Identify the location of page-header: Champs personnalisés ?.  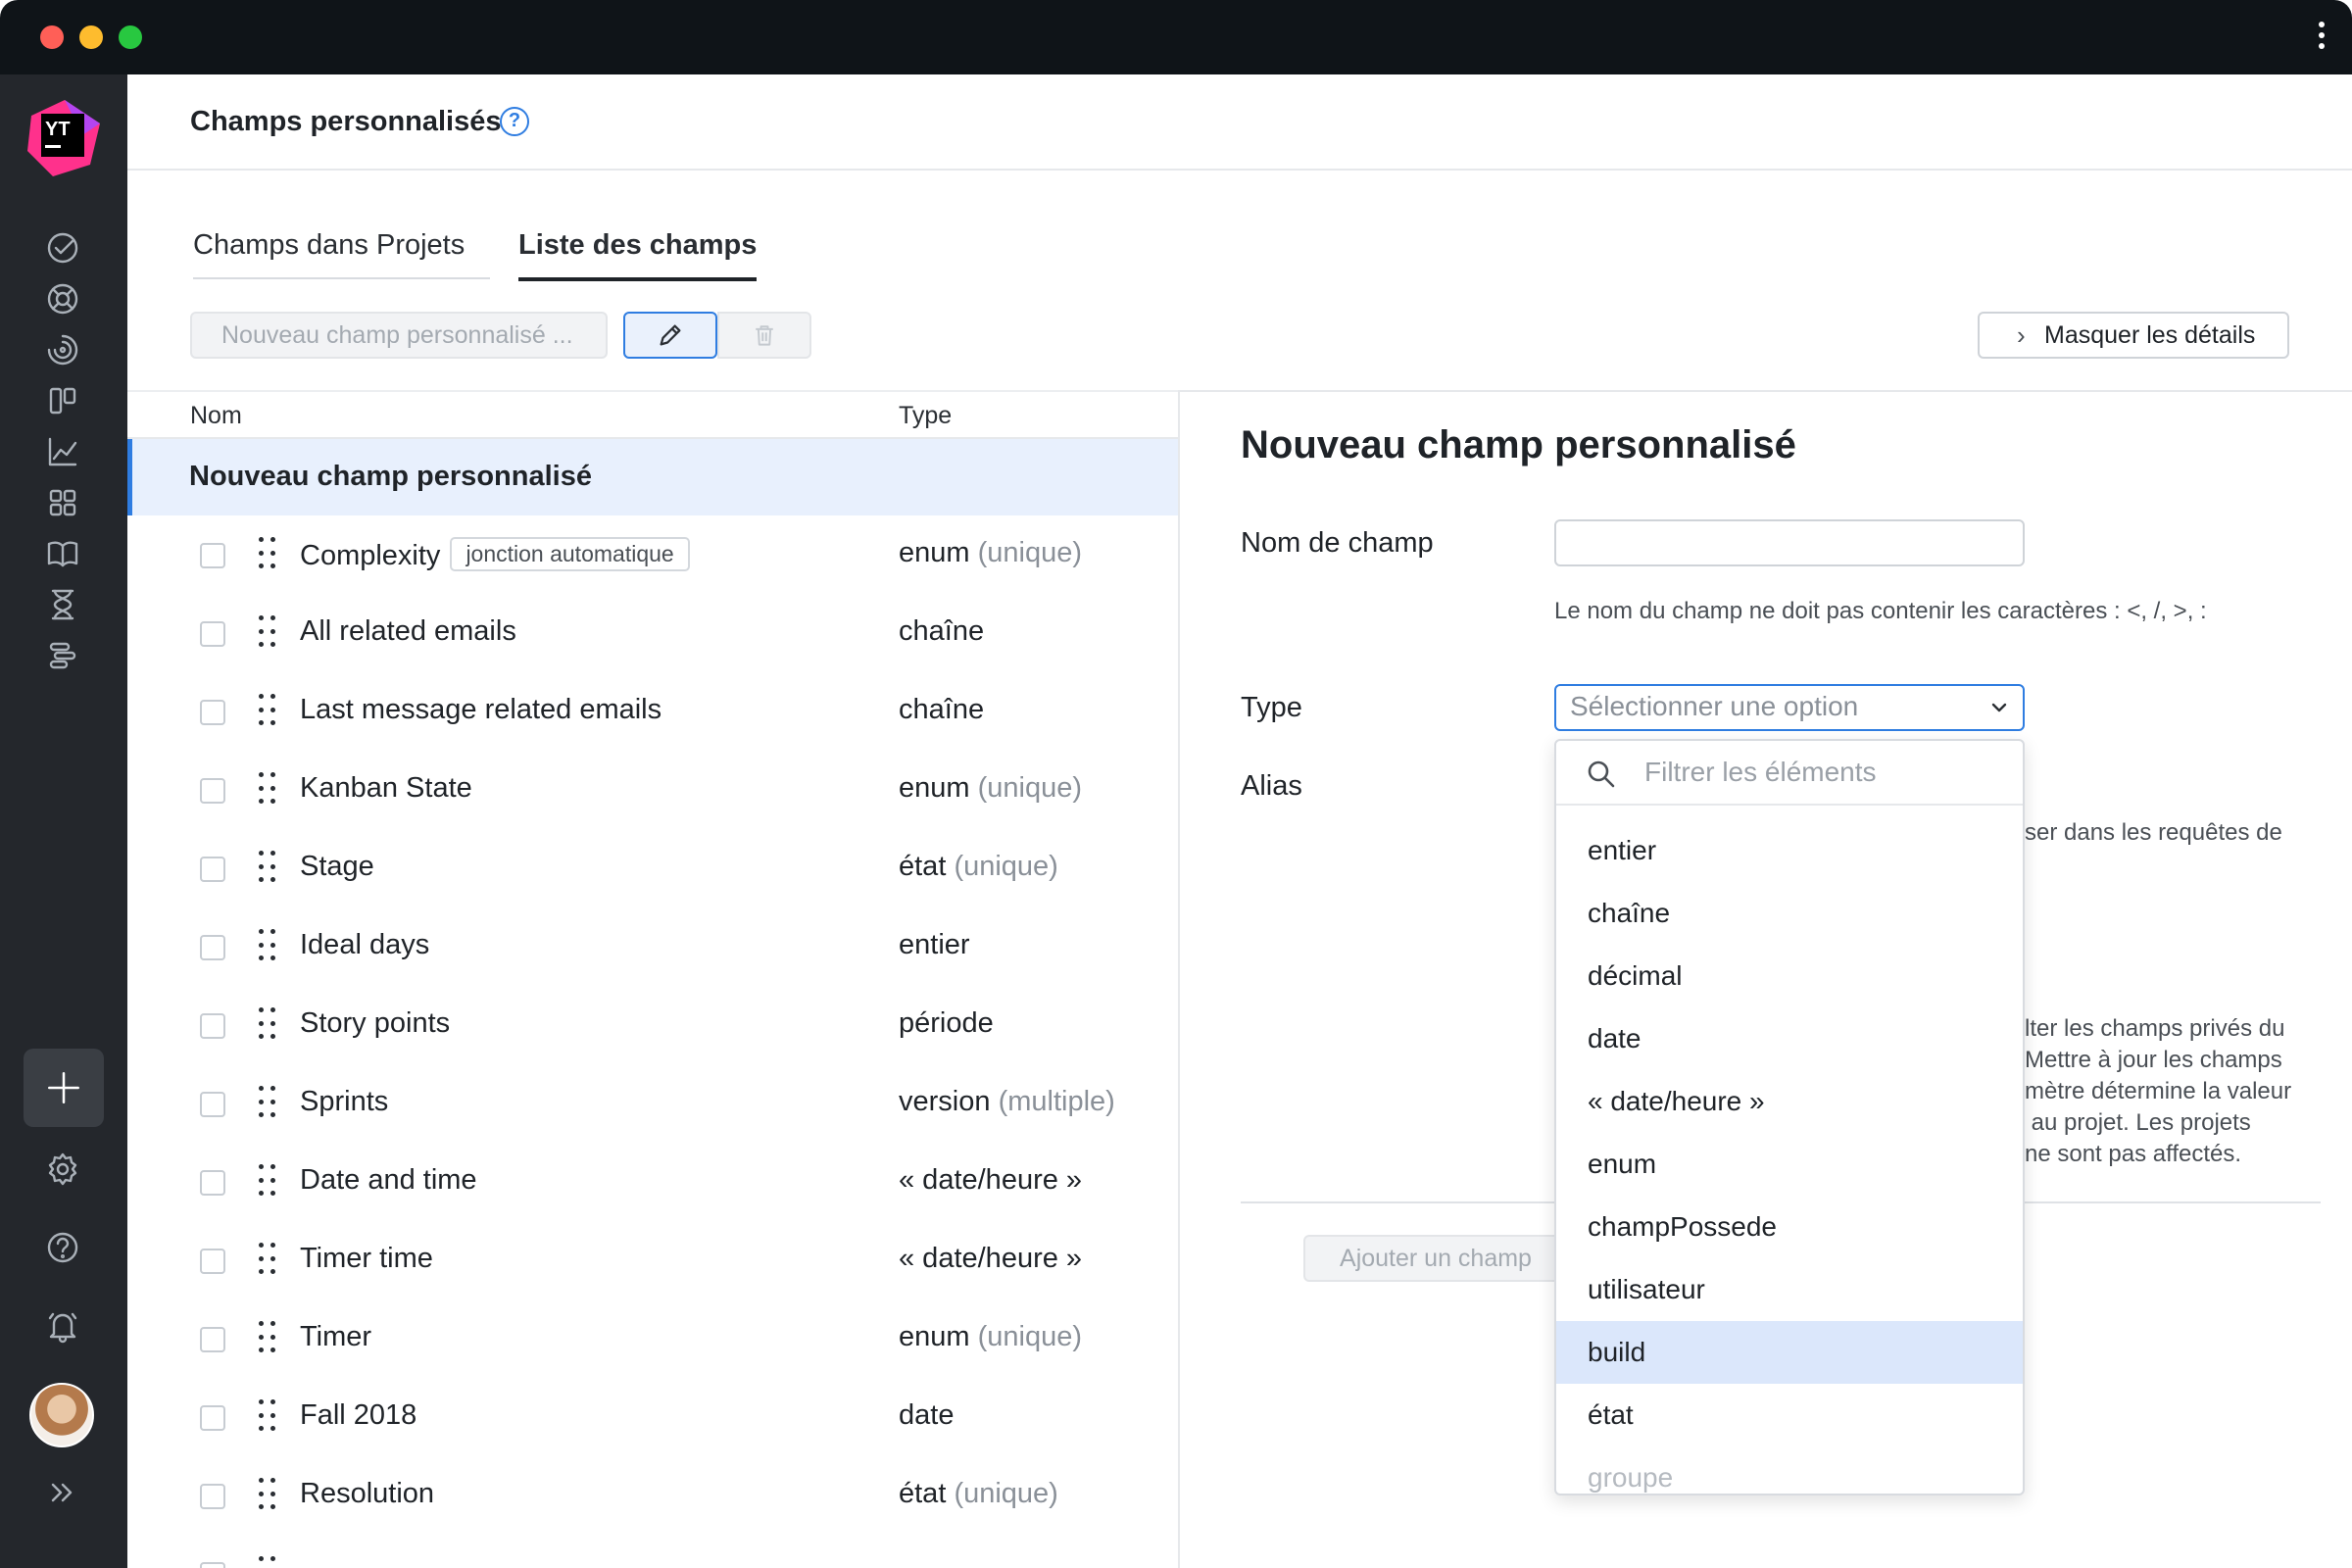
(1239, 122).